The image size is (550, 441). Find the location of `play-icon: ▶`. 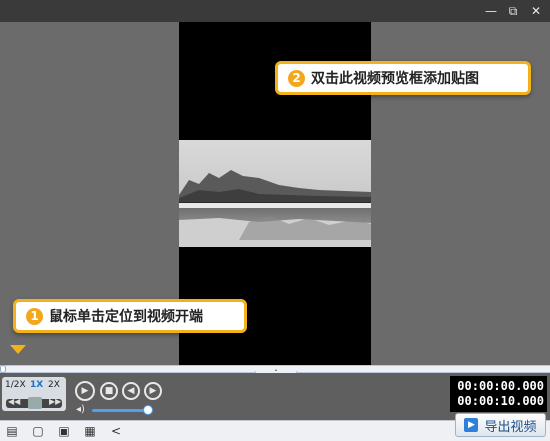

play-icon: ▶ is located at coordinates (85, 391).